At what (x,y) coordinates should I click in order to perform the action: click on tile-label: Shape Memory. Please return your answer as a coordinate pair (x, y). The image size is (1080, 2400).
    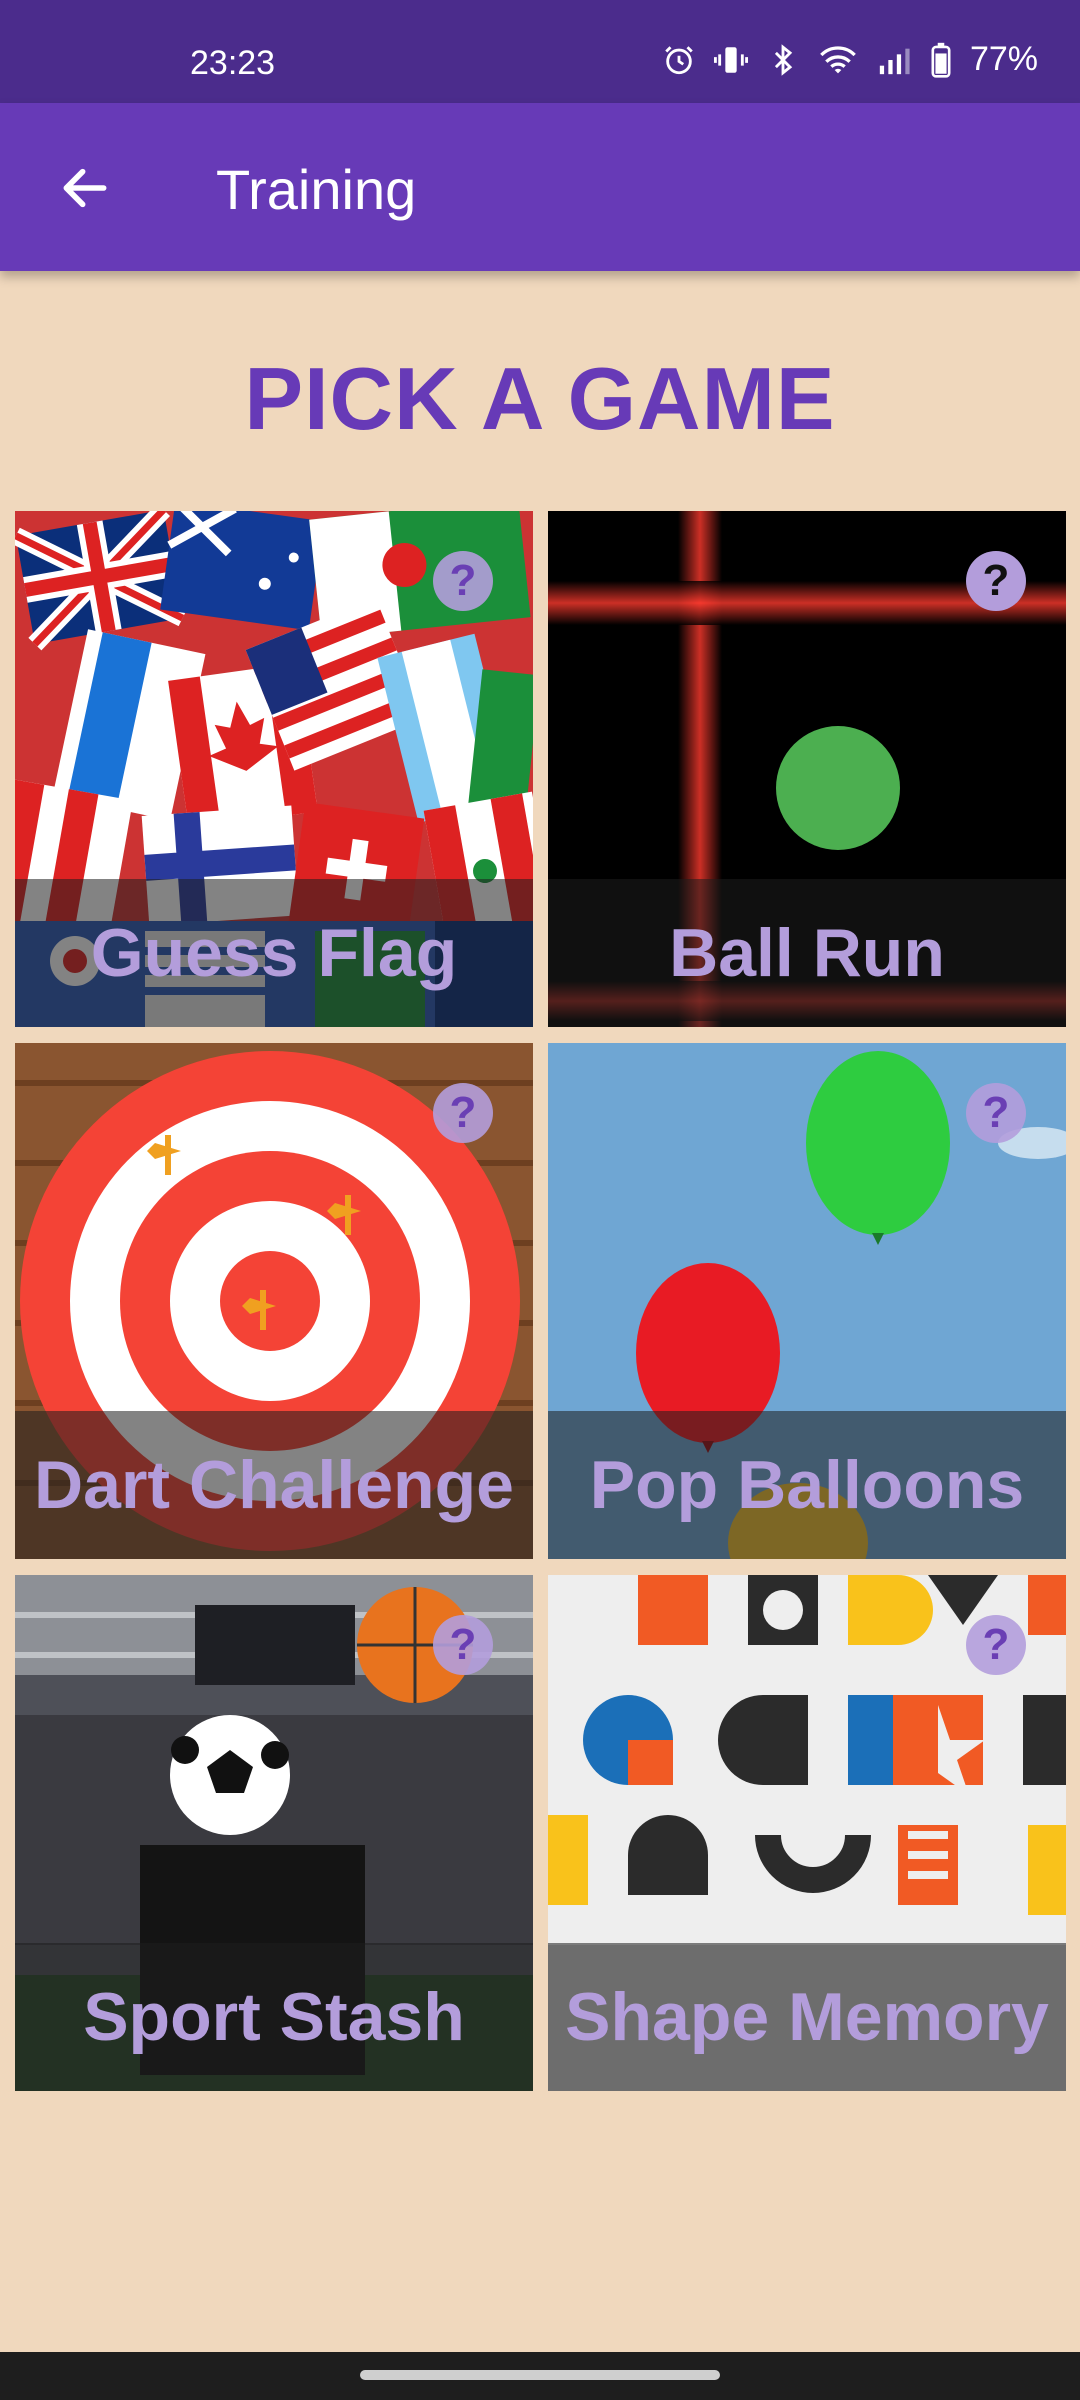
    Looking at the image, I should click on (807, 2017).